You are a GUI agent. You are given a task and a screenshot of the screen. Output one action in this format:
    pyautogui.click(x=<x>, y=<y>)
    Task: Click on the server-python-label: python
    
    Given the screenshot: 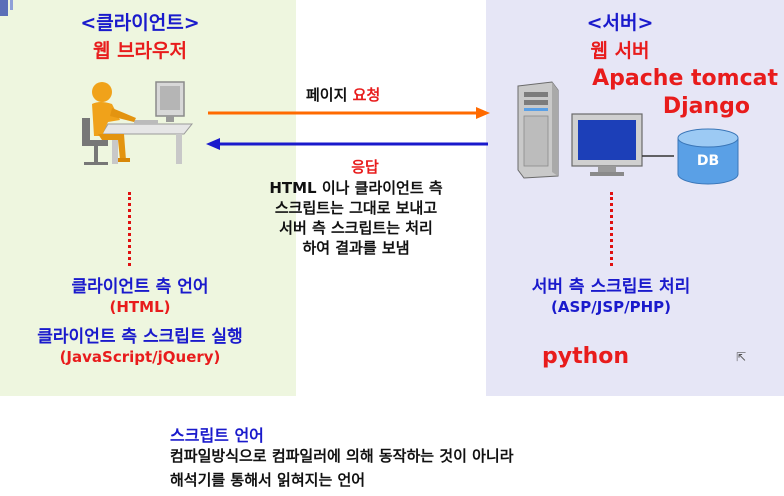 What is the action you would take?
    pyautogui.click(x=586, y=356)
    